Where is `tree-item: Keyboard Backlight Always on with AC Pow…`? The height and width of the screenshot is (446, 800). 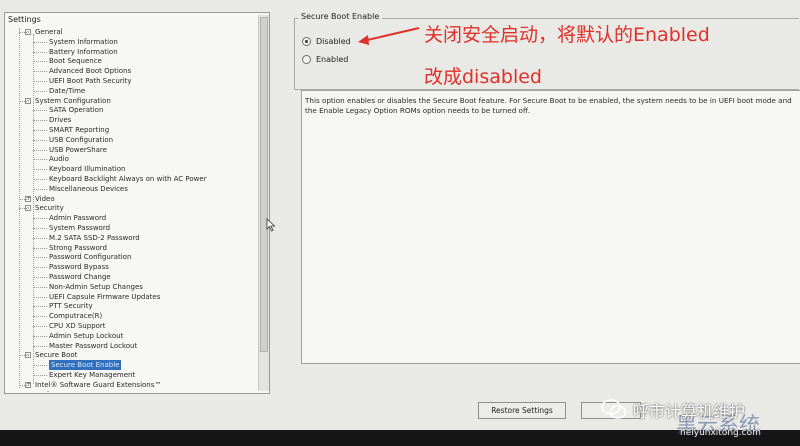
tree-item: Keyboard Backlight Always on with AC Pow… is located at coordinates (128, 179).